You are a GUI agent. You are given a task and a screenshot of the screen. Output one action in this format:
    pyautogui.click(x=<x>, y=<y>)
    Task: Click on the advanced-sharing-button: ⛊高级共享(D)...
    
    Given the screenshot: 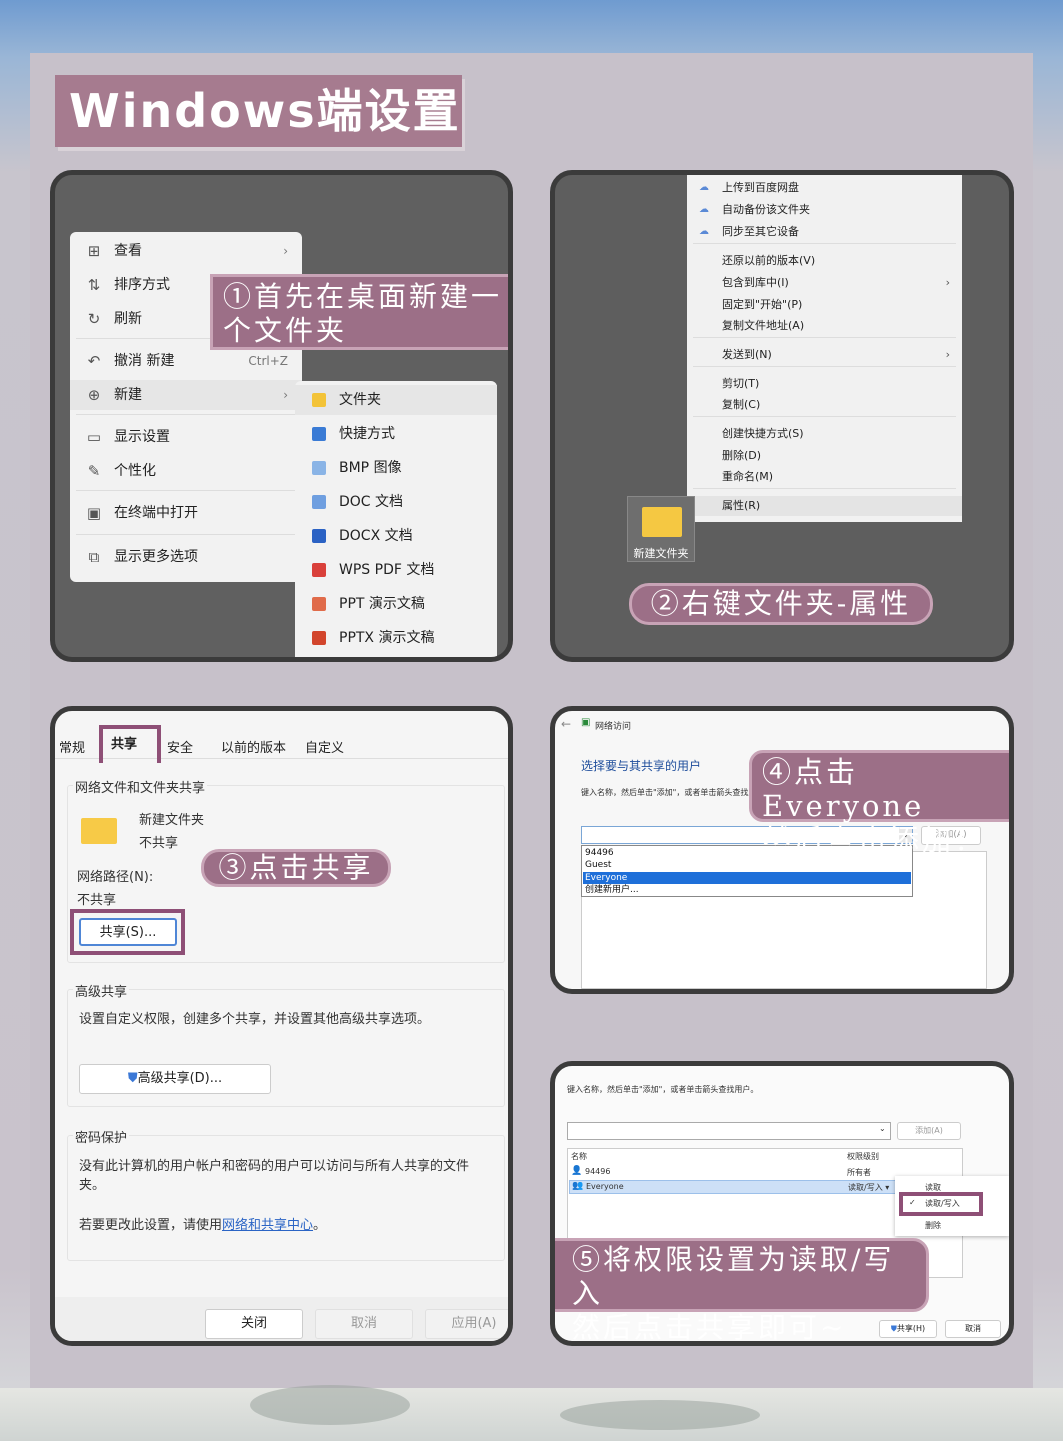 What is the action you would take?
    pyautogui.click(x=175, y=1079)
    